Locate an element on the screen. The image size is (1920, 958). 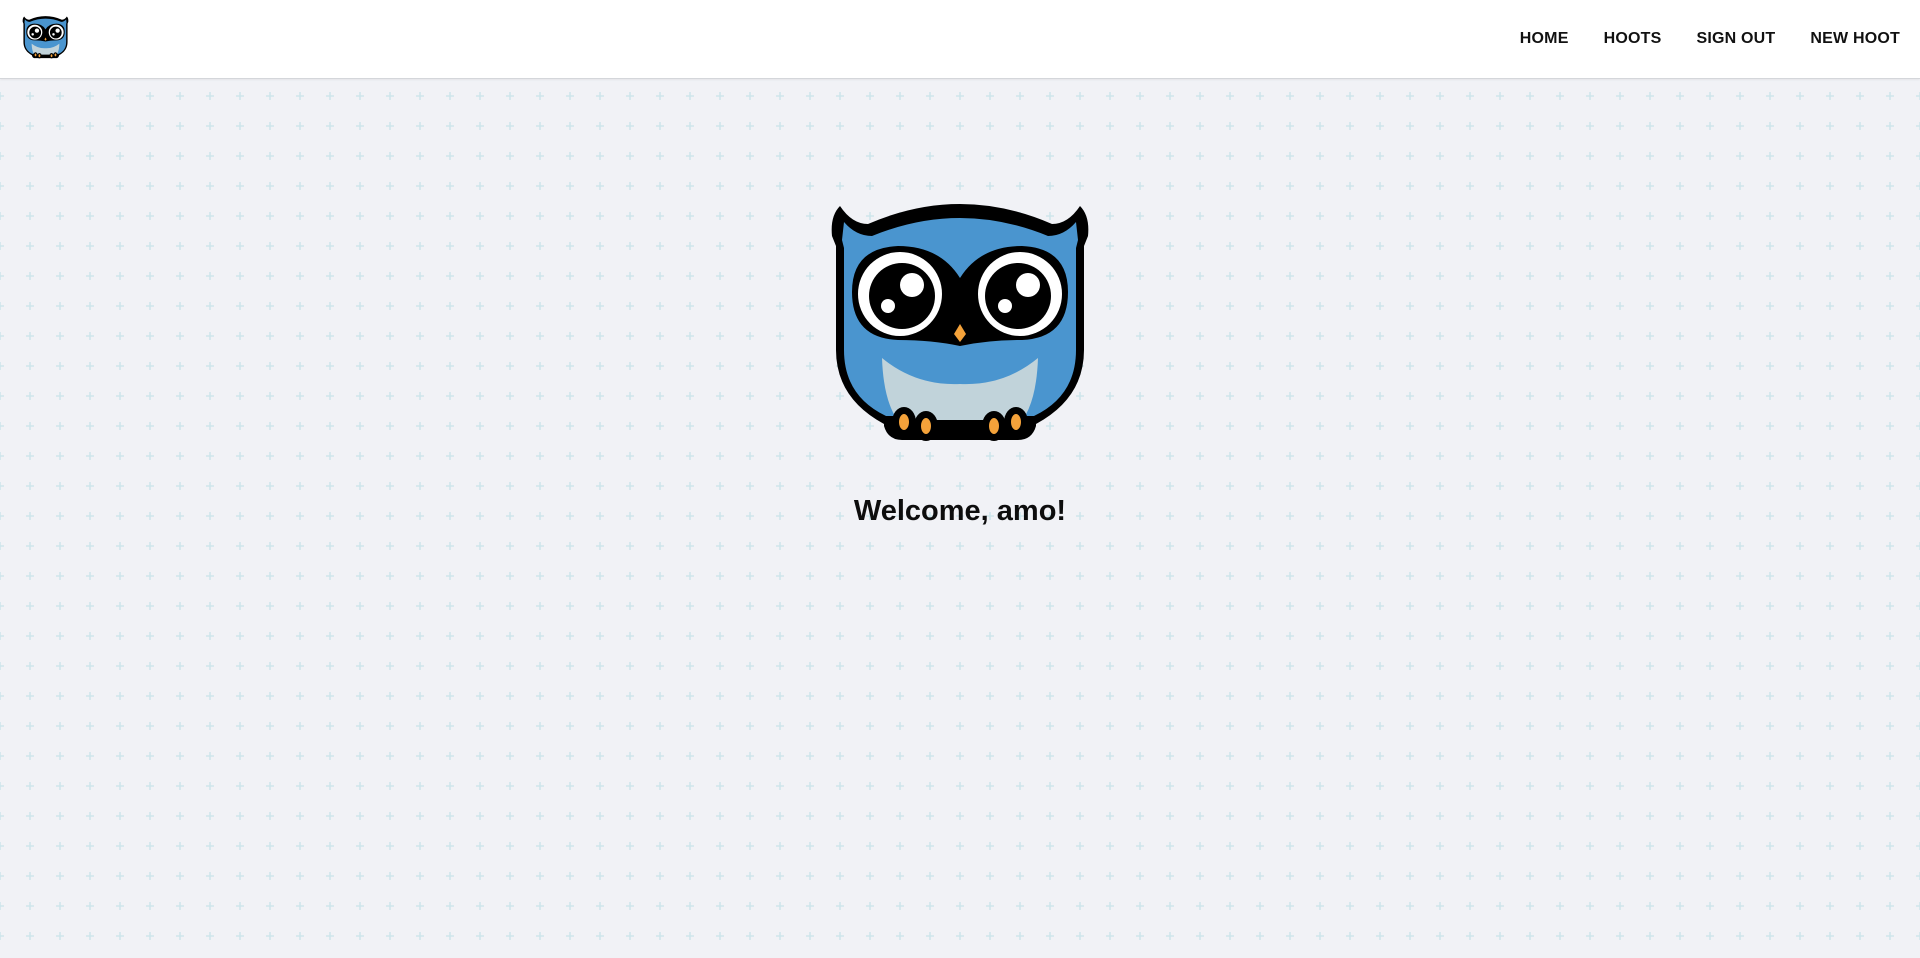
nav-link-home: HOME is located at coordinates (1544, 39).